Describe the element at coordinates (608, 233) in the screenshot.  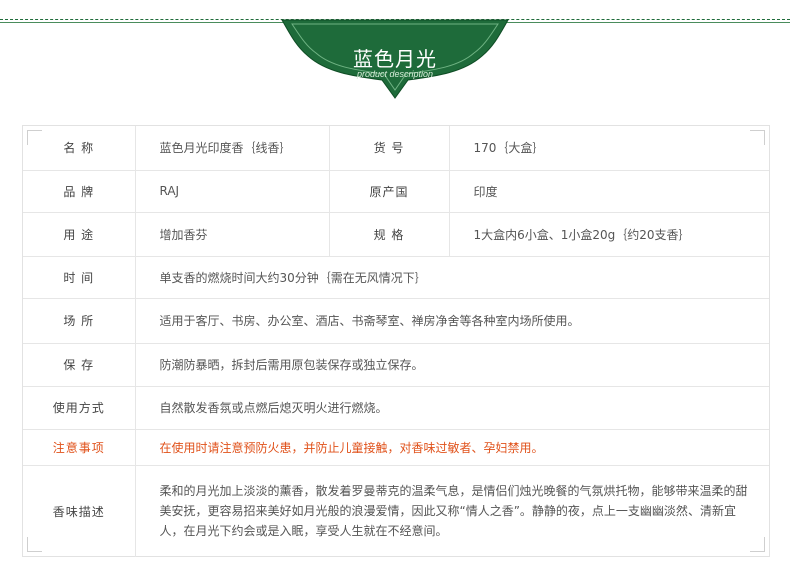
I see `spec-value-size: 1大盒内6小盒、1小盒20g｛约20支香｝` at that location.